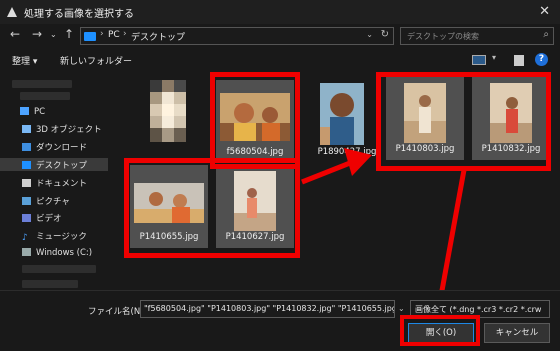 Image resolution: width=560 pixels, height=351 pixels. I want to click on command-toolbar: 整理 ▾ 新しいフォルダー ▾ ?, so click(280, 61).